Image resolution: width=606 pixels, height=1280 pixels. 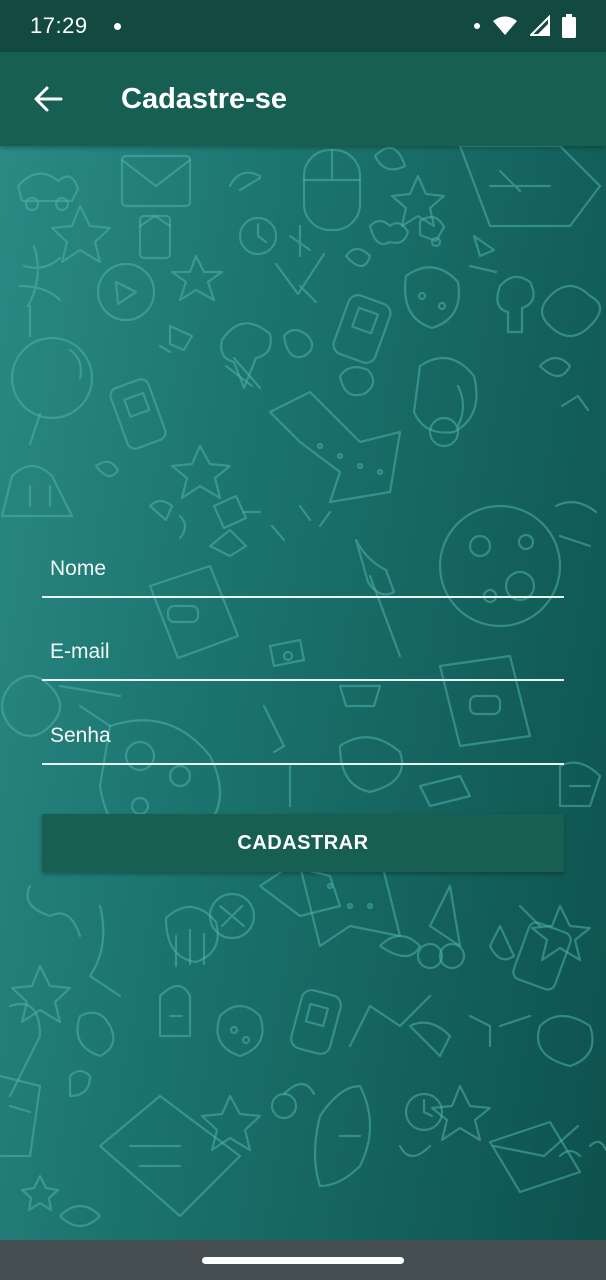 What do you see at coordinates (303, 99) in the screenshot?
I see `app-bar: Cadastre-se` at bounding box center [303, 99].